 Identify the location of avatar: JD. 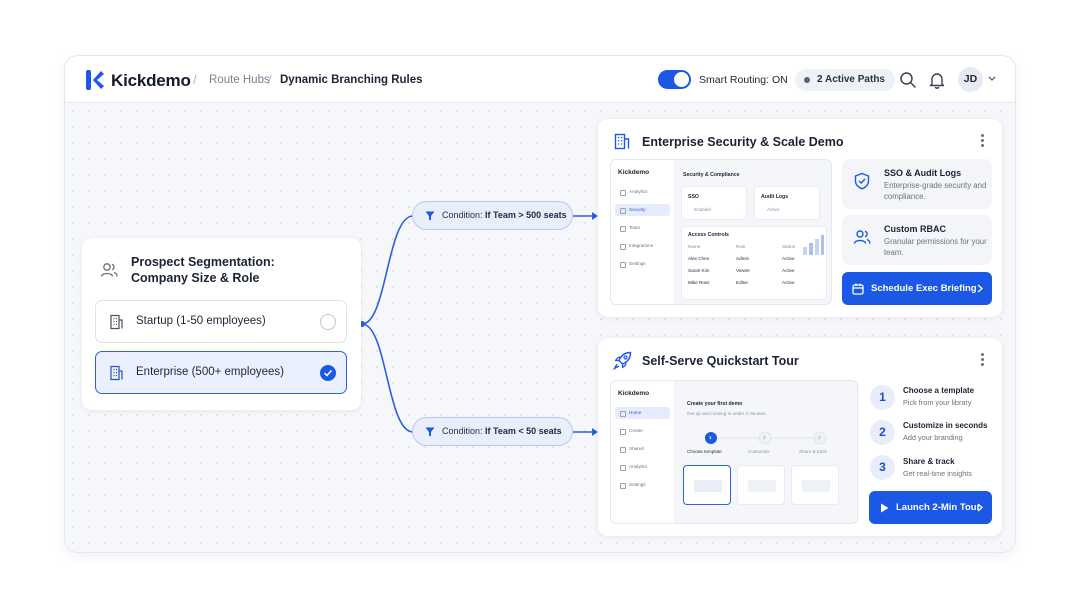
(970, 79).